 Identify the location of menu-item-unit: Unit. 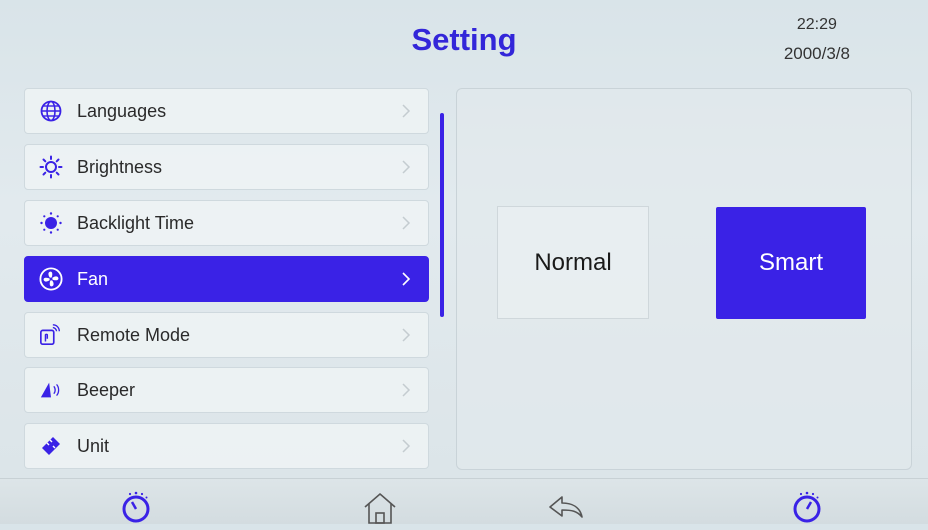
(226, 446).